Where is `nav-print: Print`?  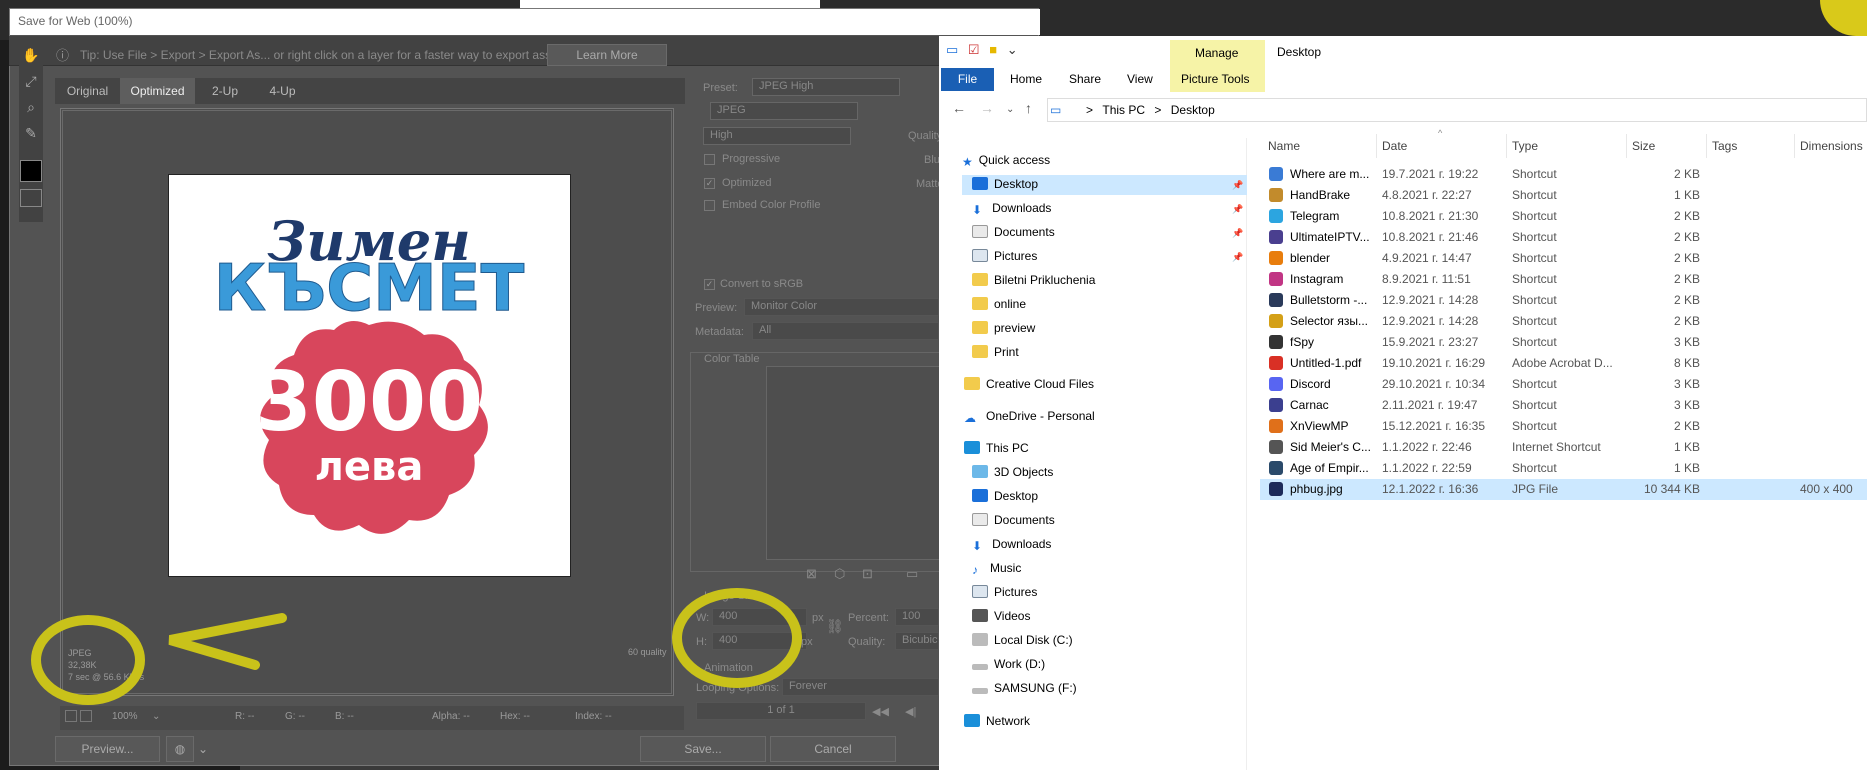
nav-print: Print is located at coordinates (995, 352).